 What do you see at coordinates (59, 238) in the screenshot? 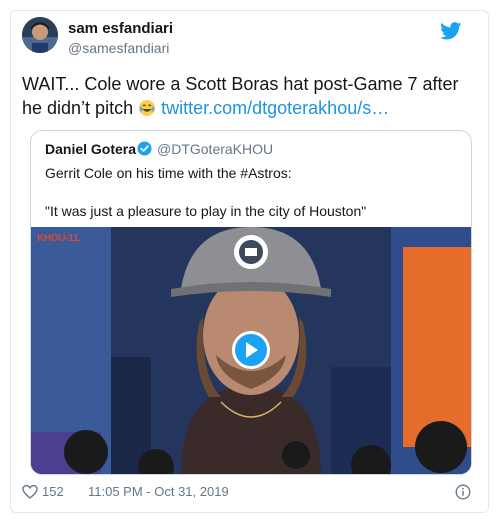
I see `station-logo: KHOU-11.` at bounding box center [59, 238].